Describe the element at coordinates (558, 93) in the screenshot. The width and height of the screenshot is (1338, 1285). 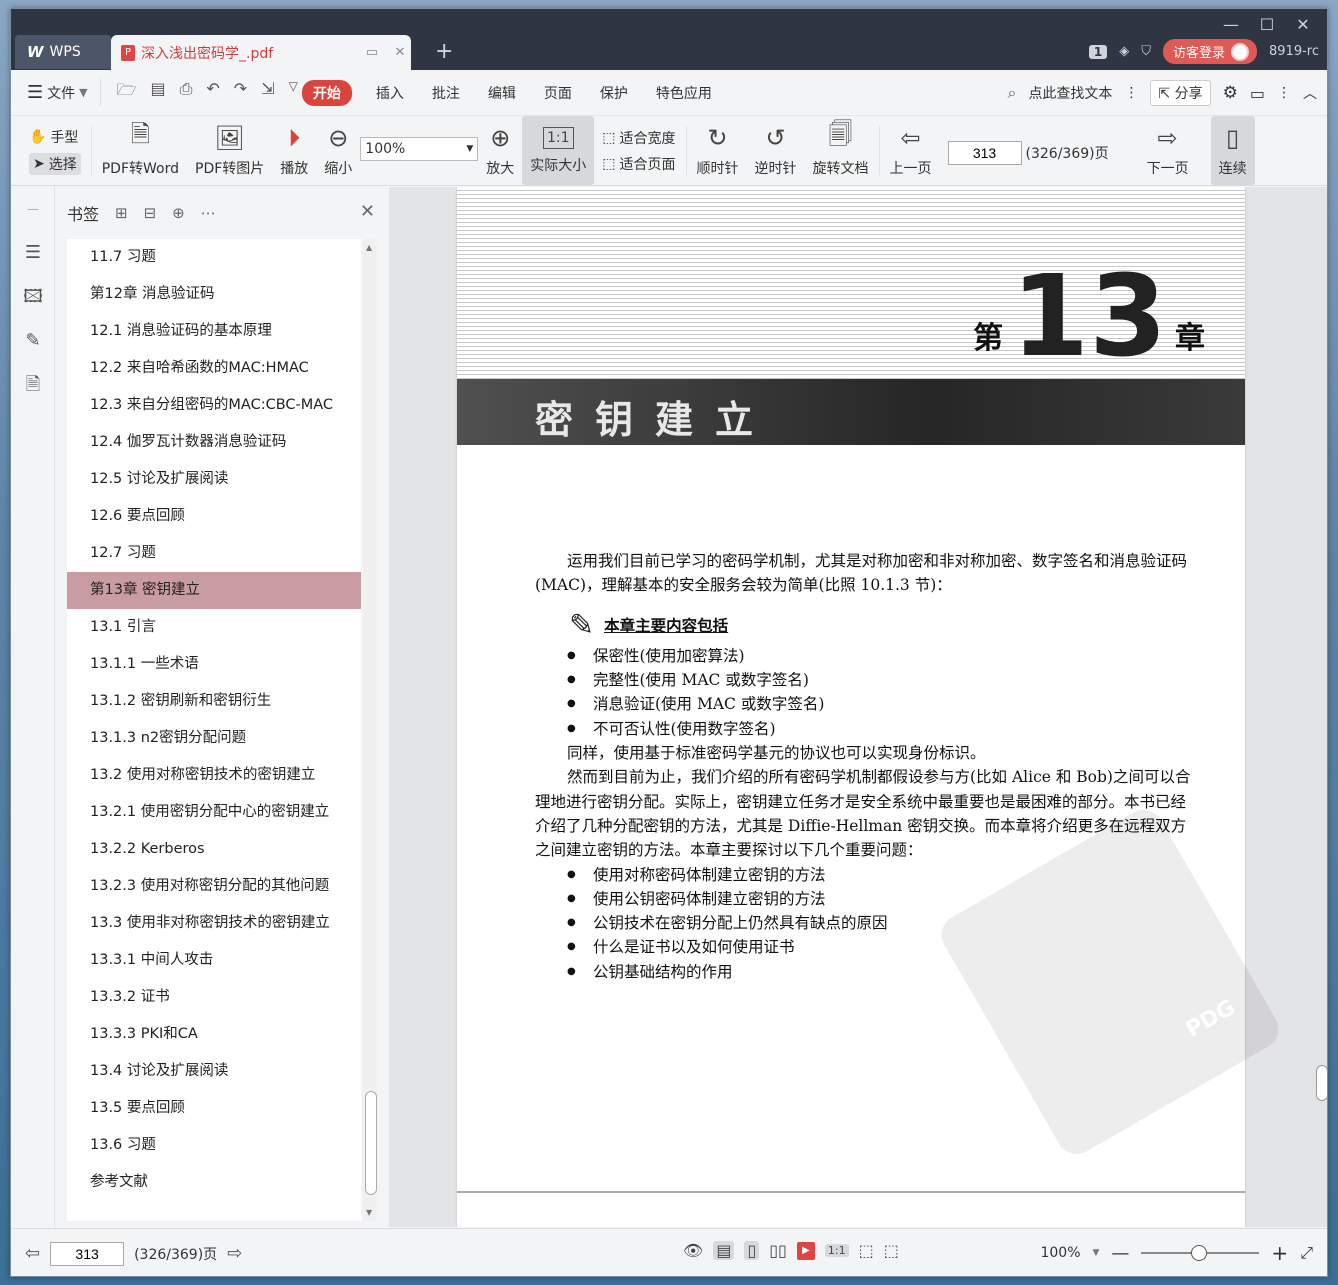
I see `tab-page: 页面` at that location.